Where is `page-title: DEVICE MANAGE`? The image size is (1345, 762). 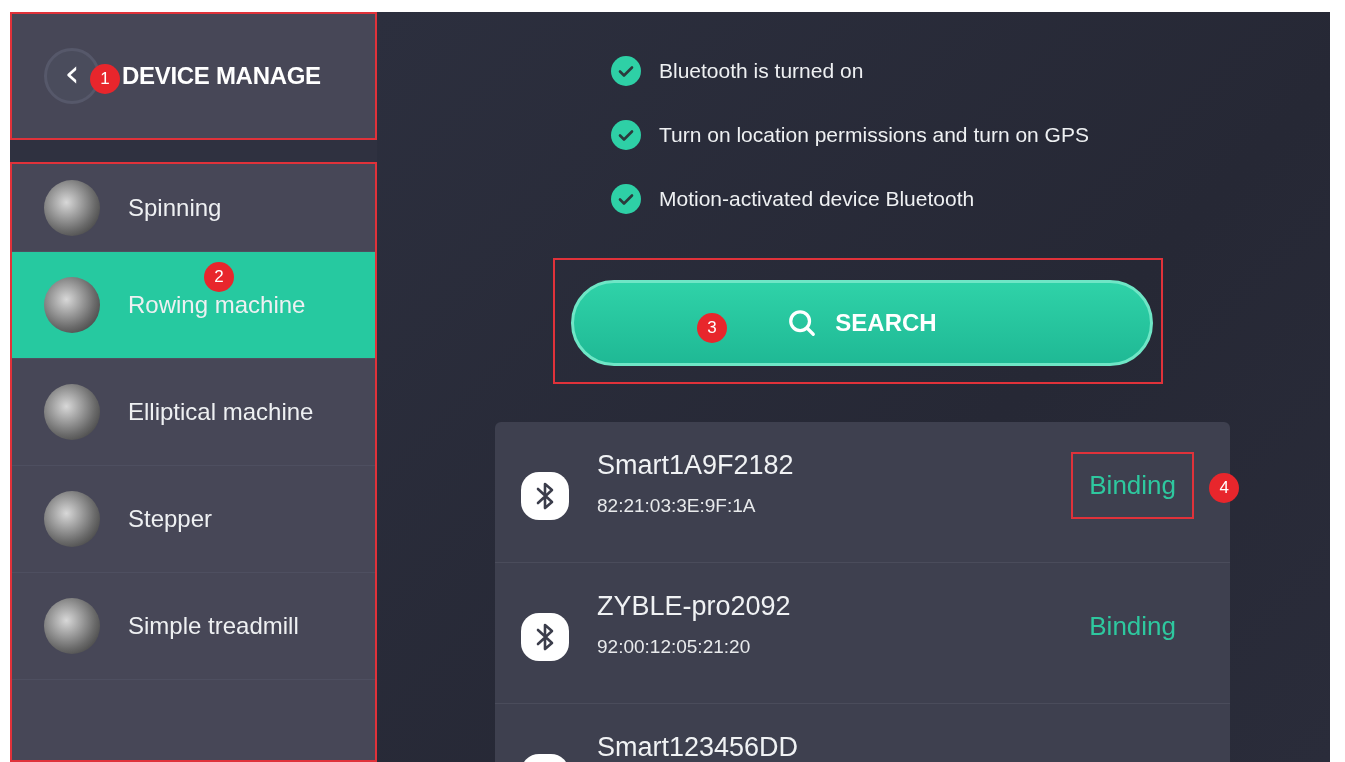 page-title: DEVICE MANAGE is located at coordinates (221, 76).